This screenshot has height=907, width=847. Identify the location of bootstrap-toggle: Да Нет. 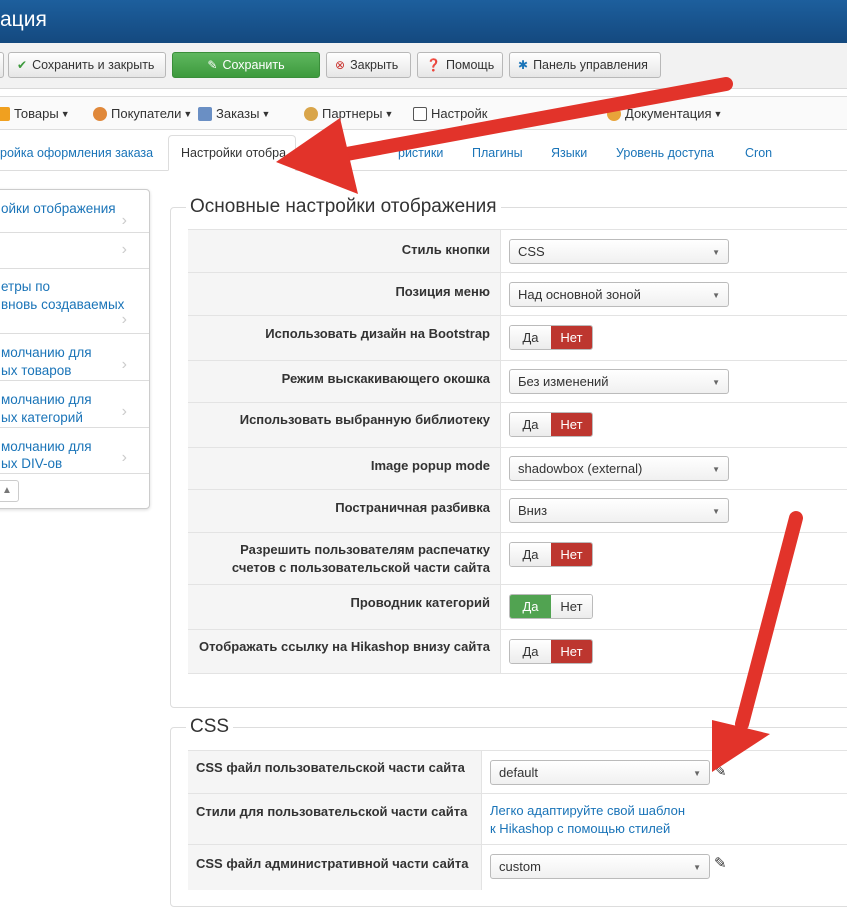
(551, 337).